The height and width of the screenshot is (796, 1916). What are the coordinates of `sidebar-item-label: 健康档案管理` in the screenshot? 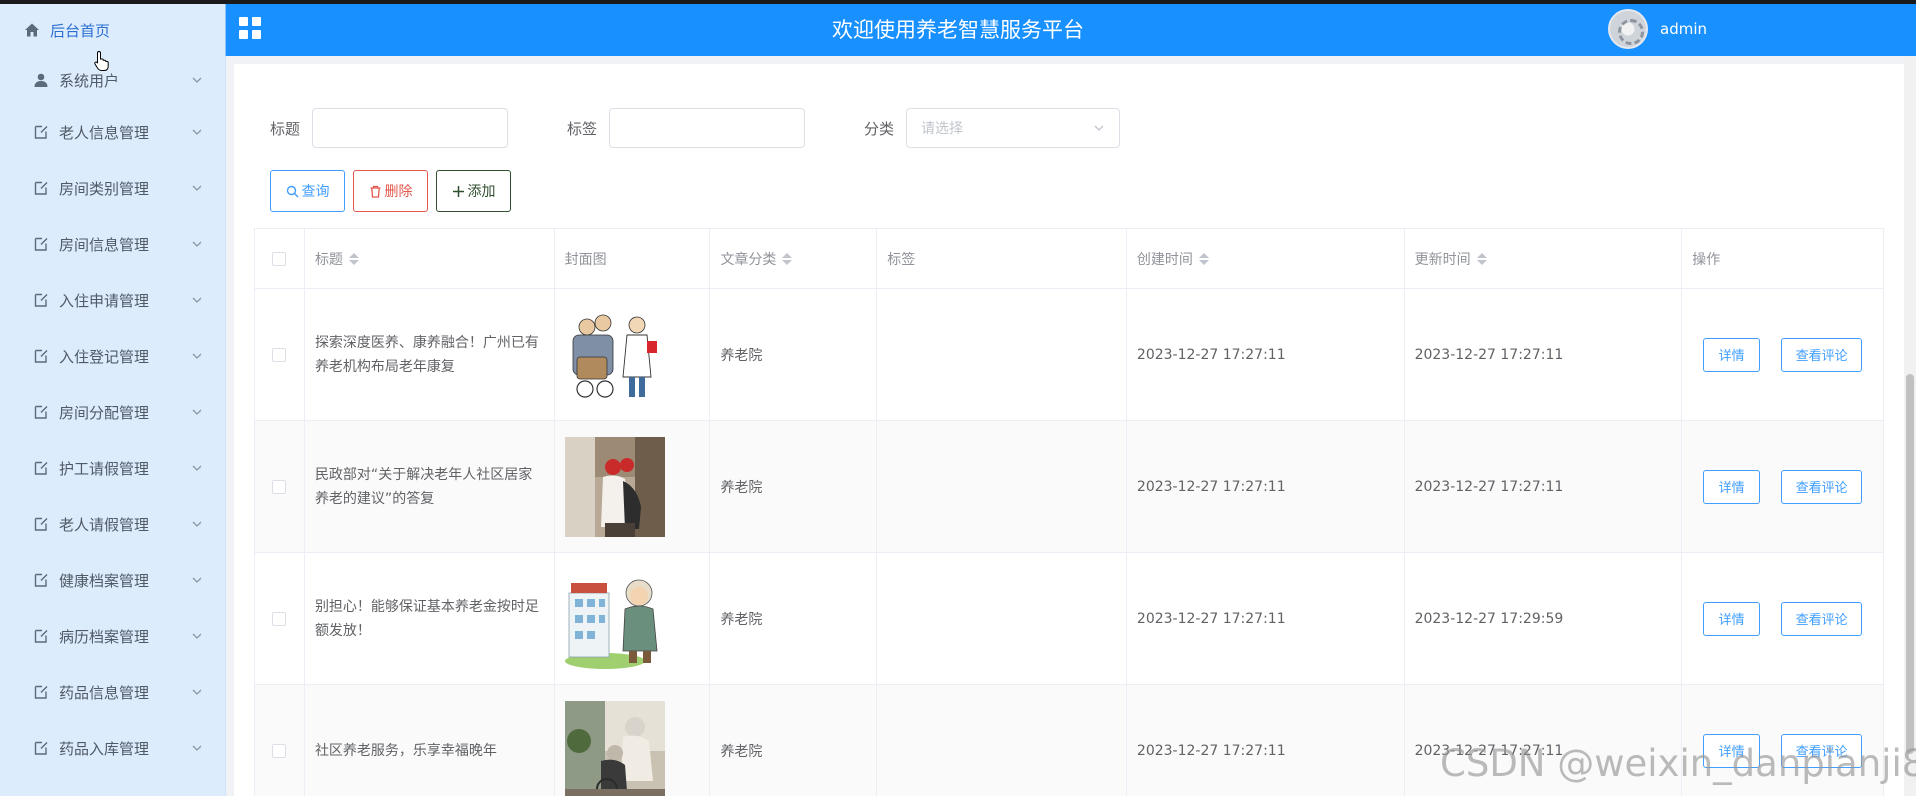 It's located at (104, 580).